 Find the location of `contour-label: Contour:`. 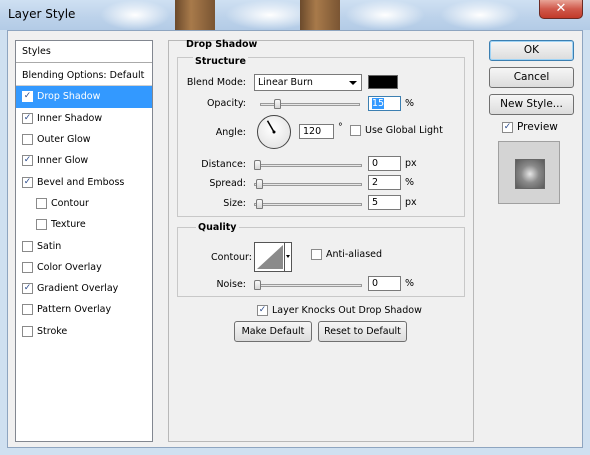

contour-label: Contour: is located at coordinates (231, 257).